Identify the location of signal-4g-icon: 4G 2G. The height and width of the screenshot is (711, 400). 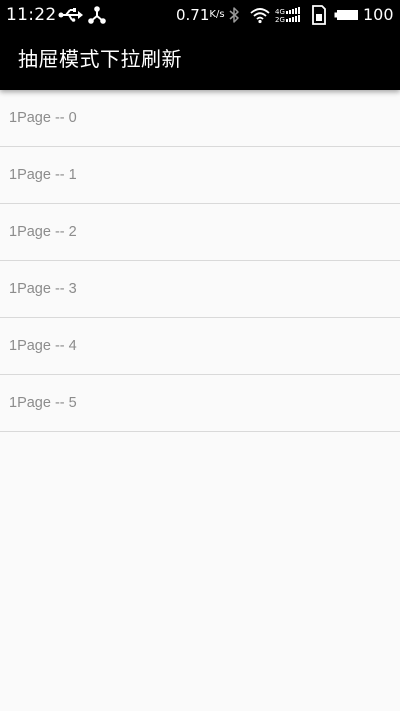
(287, 15).